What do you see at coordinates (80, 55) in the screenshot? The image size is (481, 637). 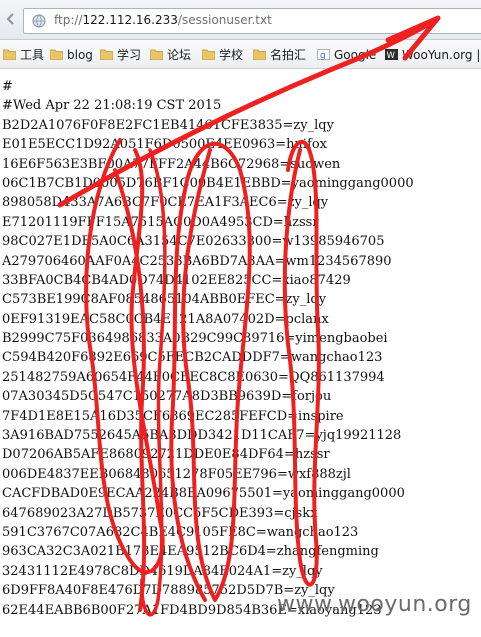 I see `bookmark-label: blog` at bounding box center [80, 55].